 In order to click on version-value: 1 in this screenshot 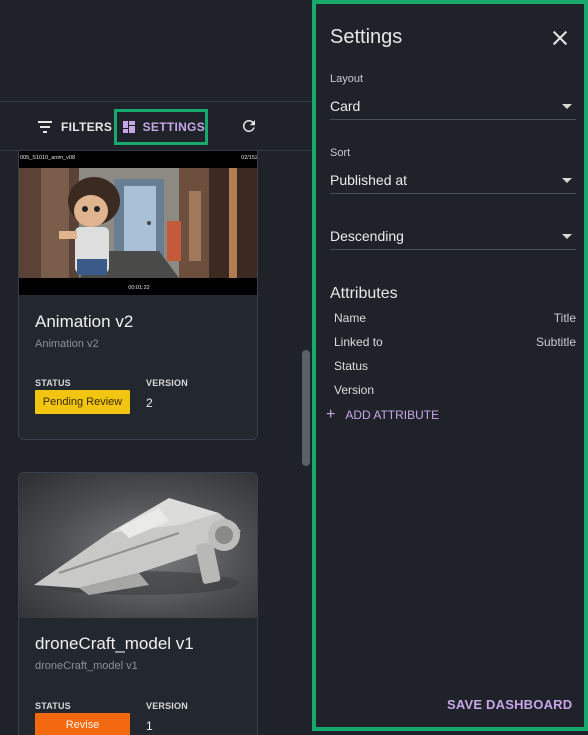, I will do `click(149, 726)`.